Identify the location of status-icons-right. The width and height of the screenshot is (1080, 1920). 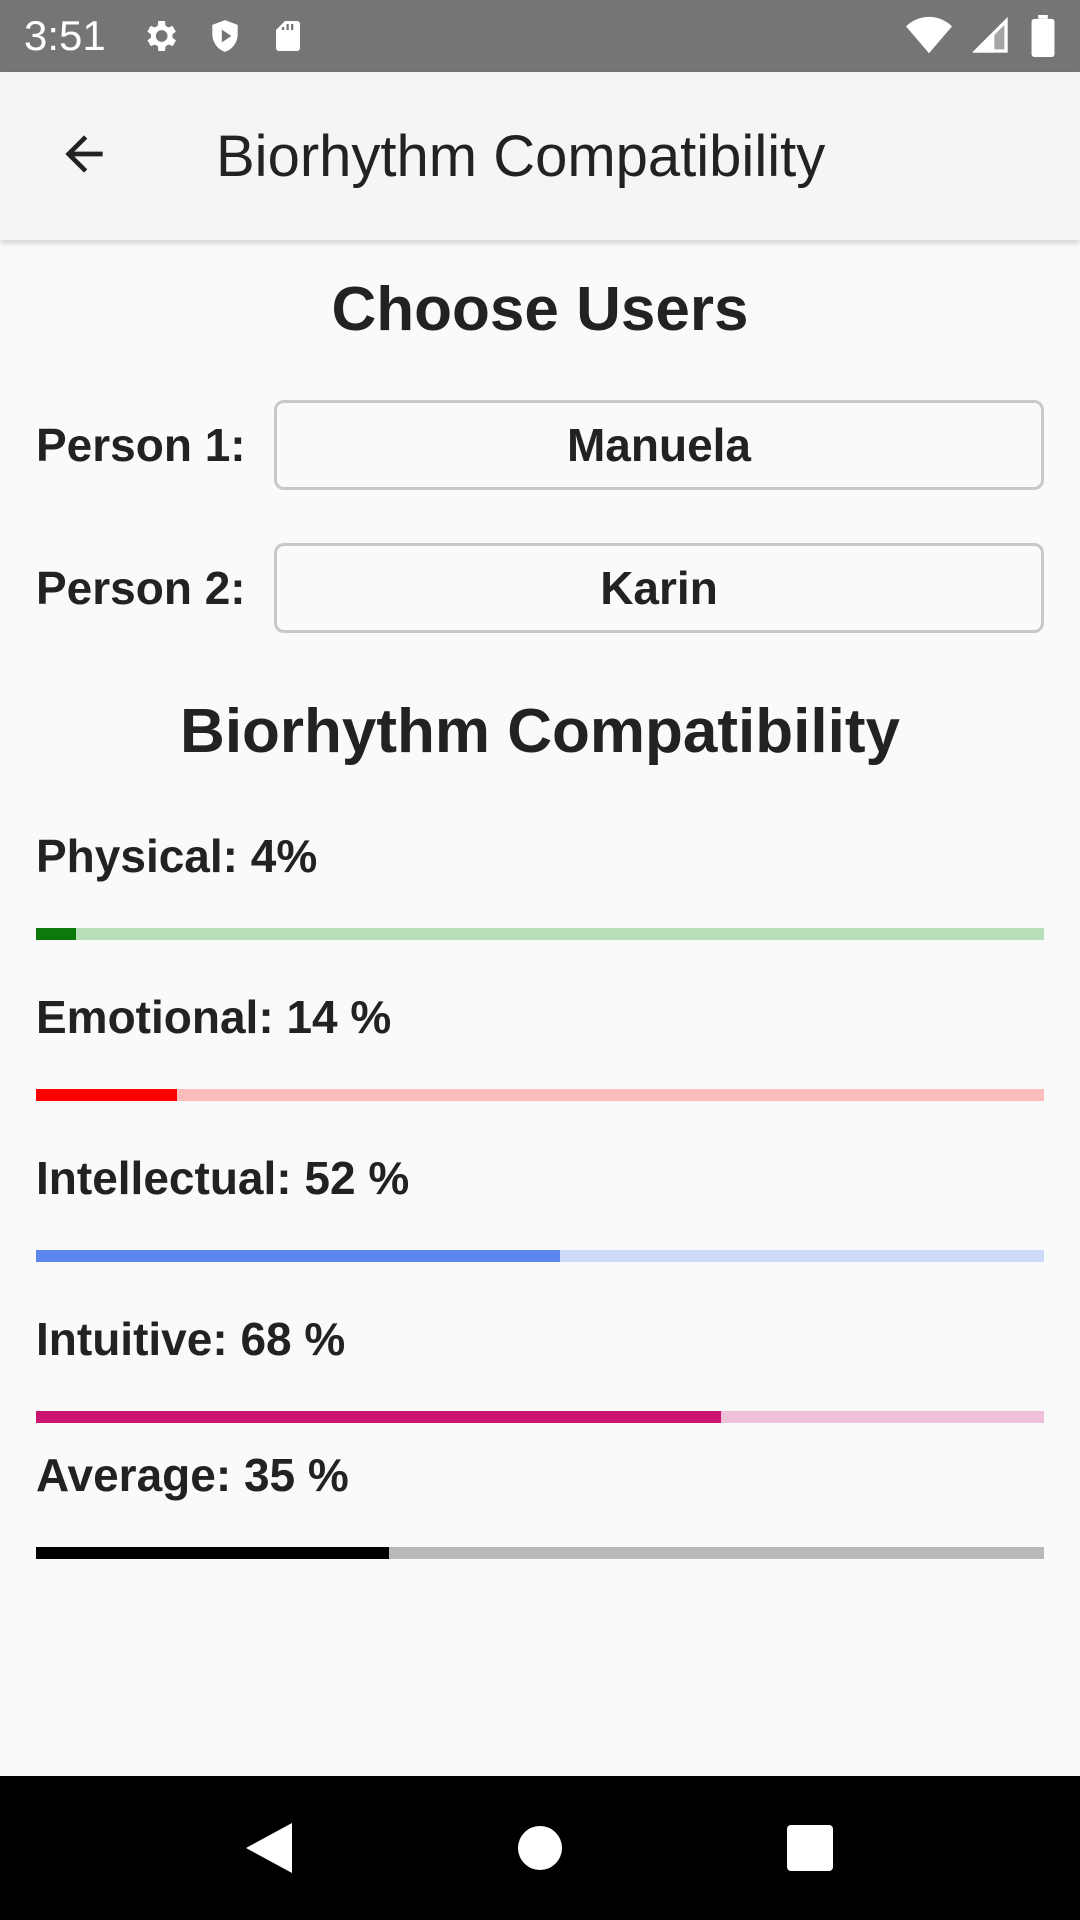
(981, 36).